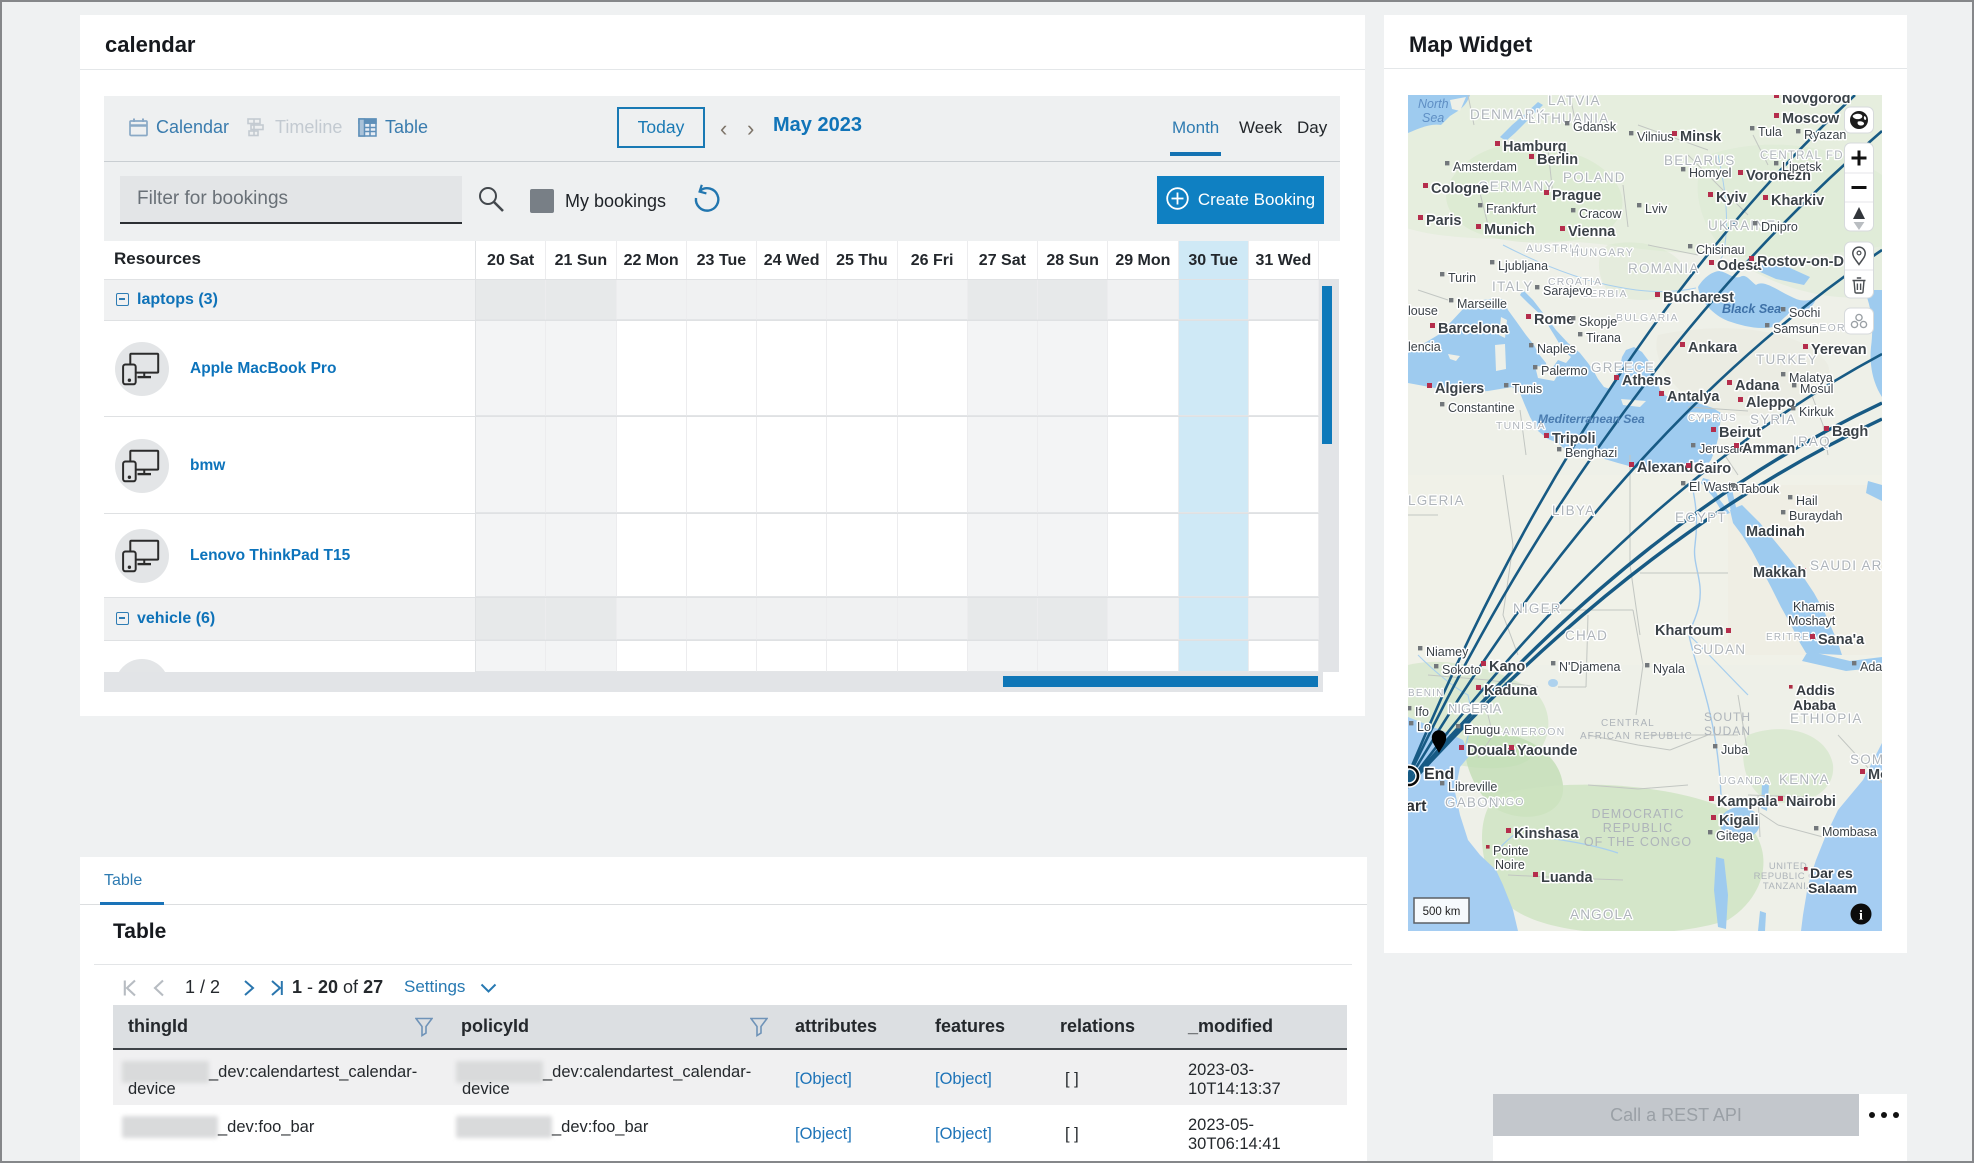  What do you see at coordinates (1815, 690) in the screenshot?
I see `svg-text: Addis` at bounding box center [1815, 690].